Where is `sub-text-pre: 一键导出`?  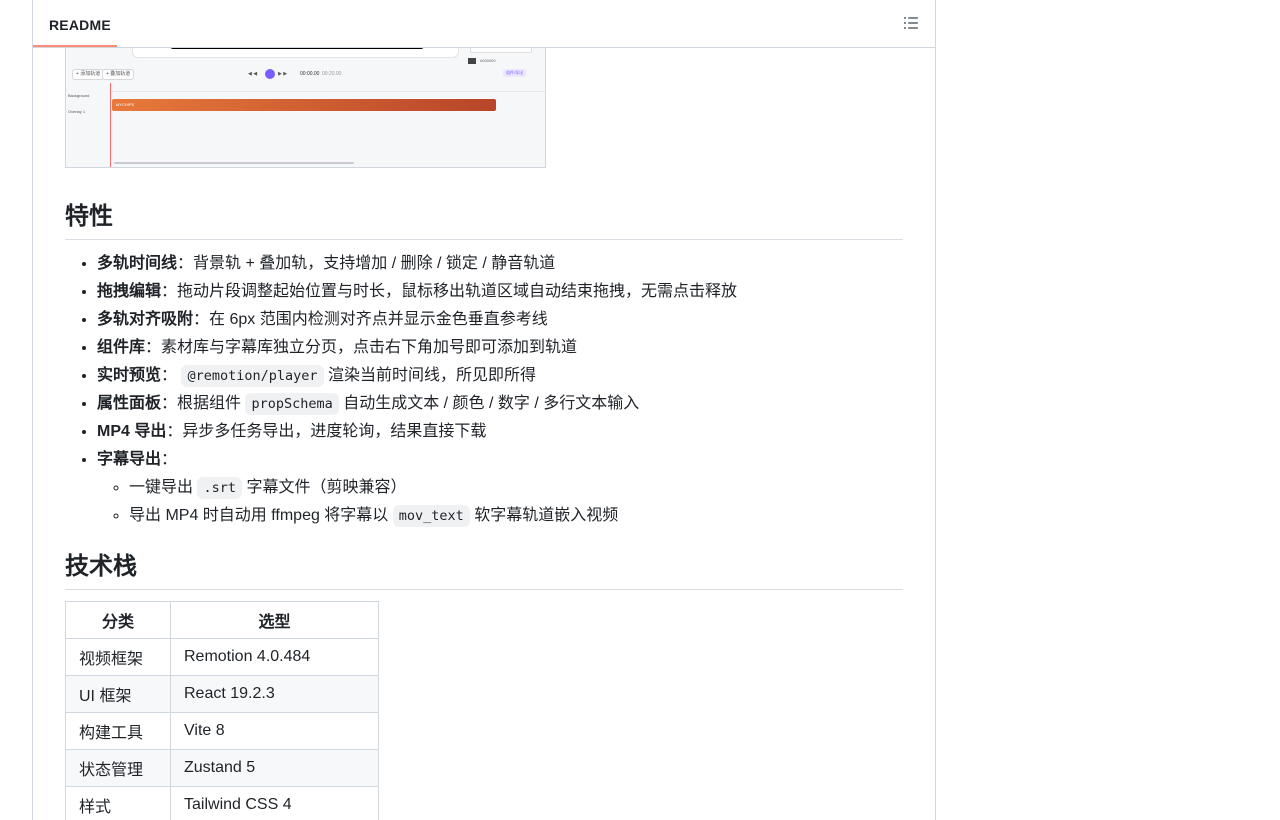
sub-text-pre: 一键导出 is located at coordinates (161, 487).